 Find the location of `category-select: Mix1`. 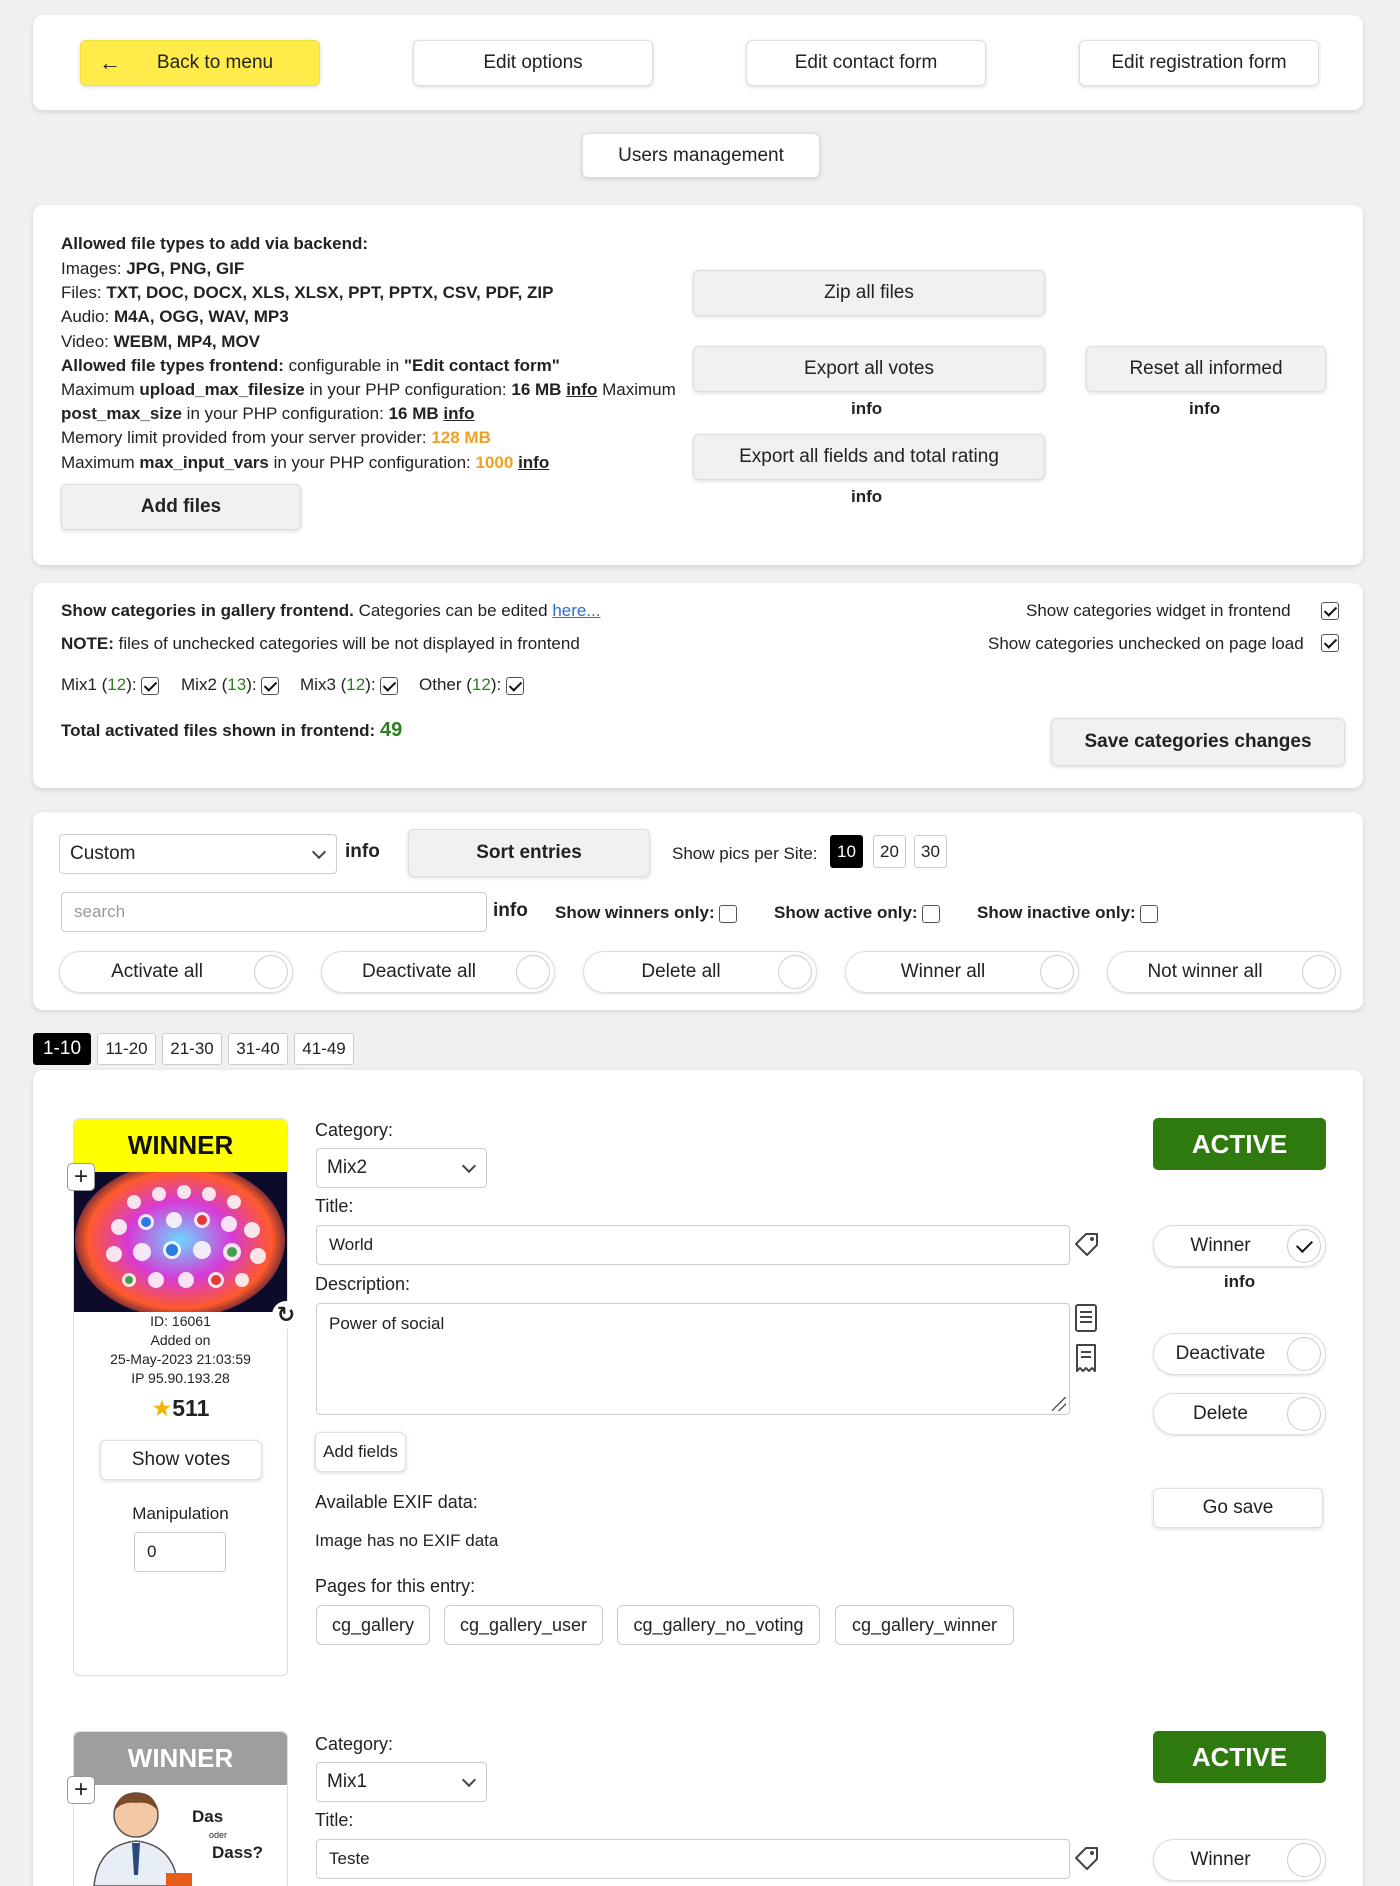

category-select: Mix1 is located at coordinates (401, 1782).